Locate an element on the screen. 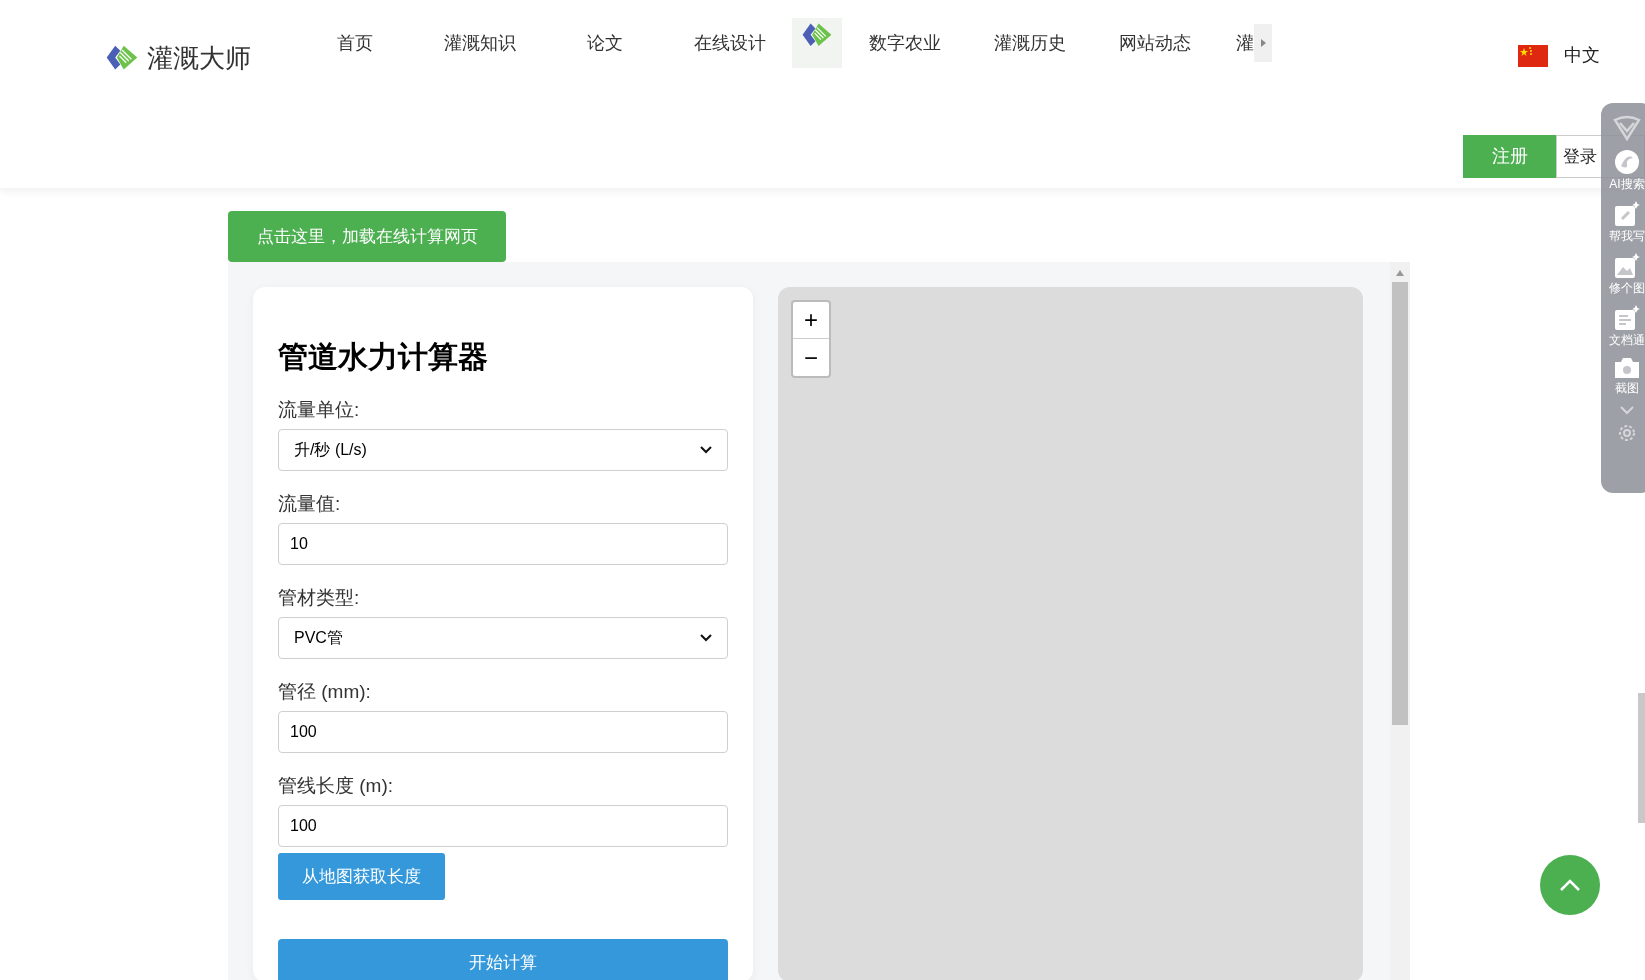 The height and width of the screenshot is (980, 1645). chevron-up-icon is located at coordinates (1570, 885).